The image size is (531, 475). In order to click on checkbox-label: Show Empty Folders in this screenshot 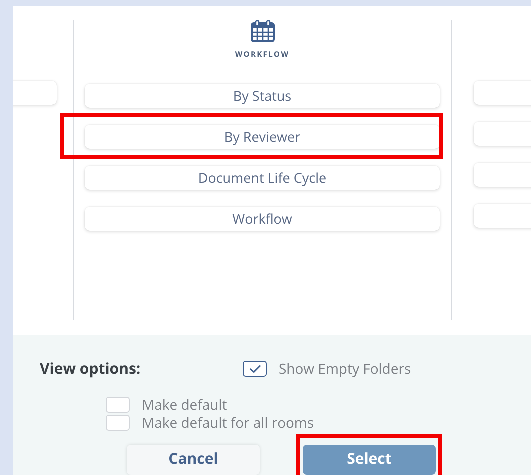, I will do `click(345, 369)`.